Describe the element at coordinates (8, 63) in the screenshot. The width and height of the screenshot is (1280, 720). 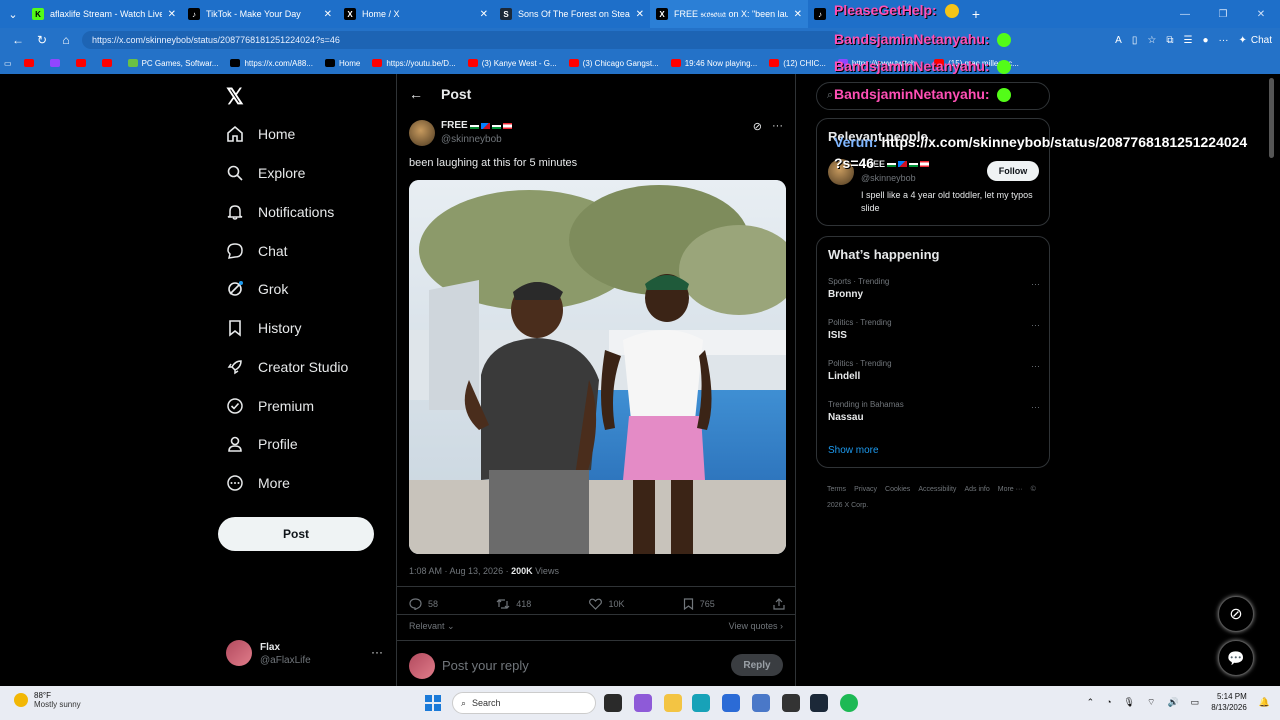
I see `reading-list-icon: ▭` at that location.